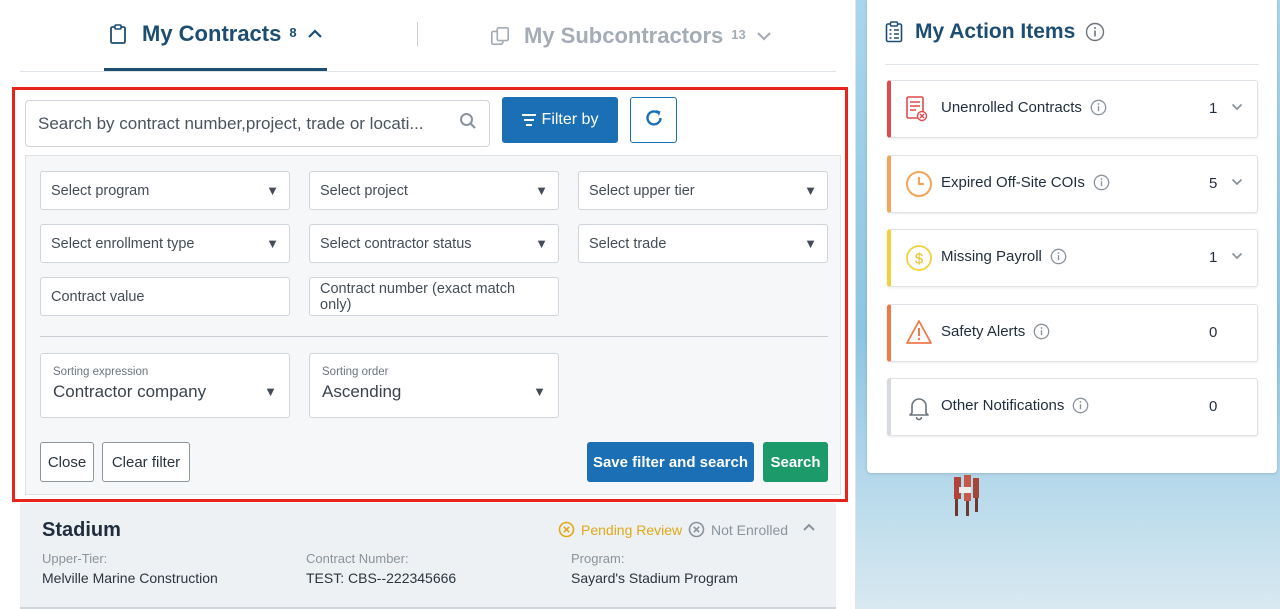  Describe the element at coordinates (362, 391) in the screenshot. I see `sorting-order-value: Ascending` at that location.